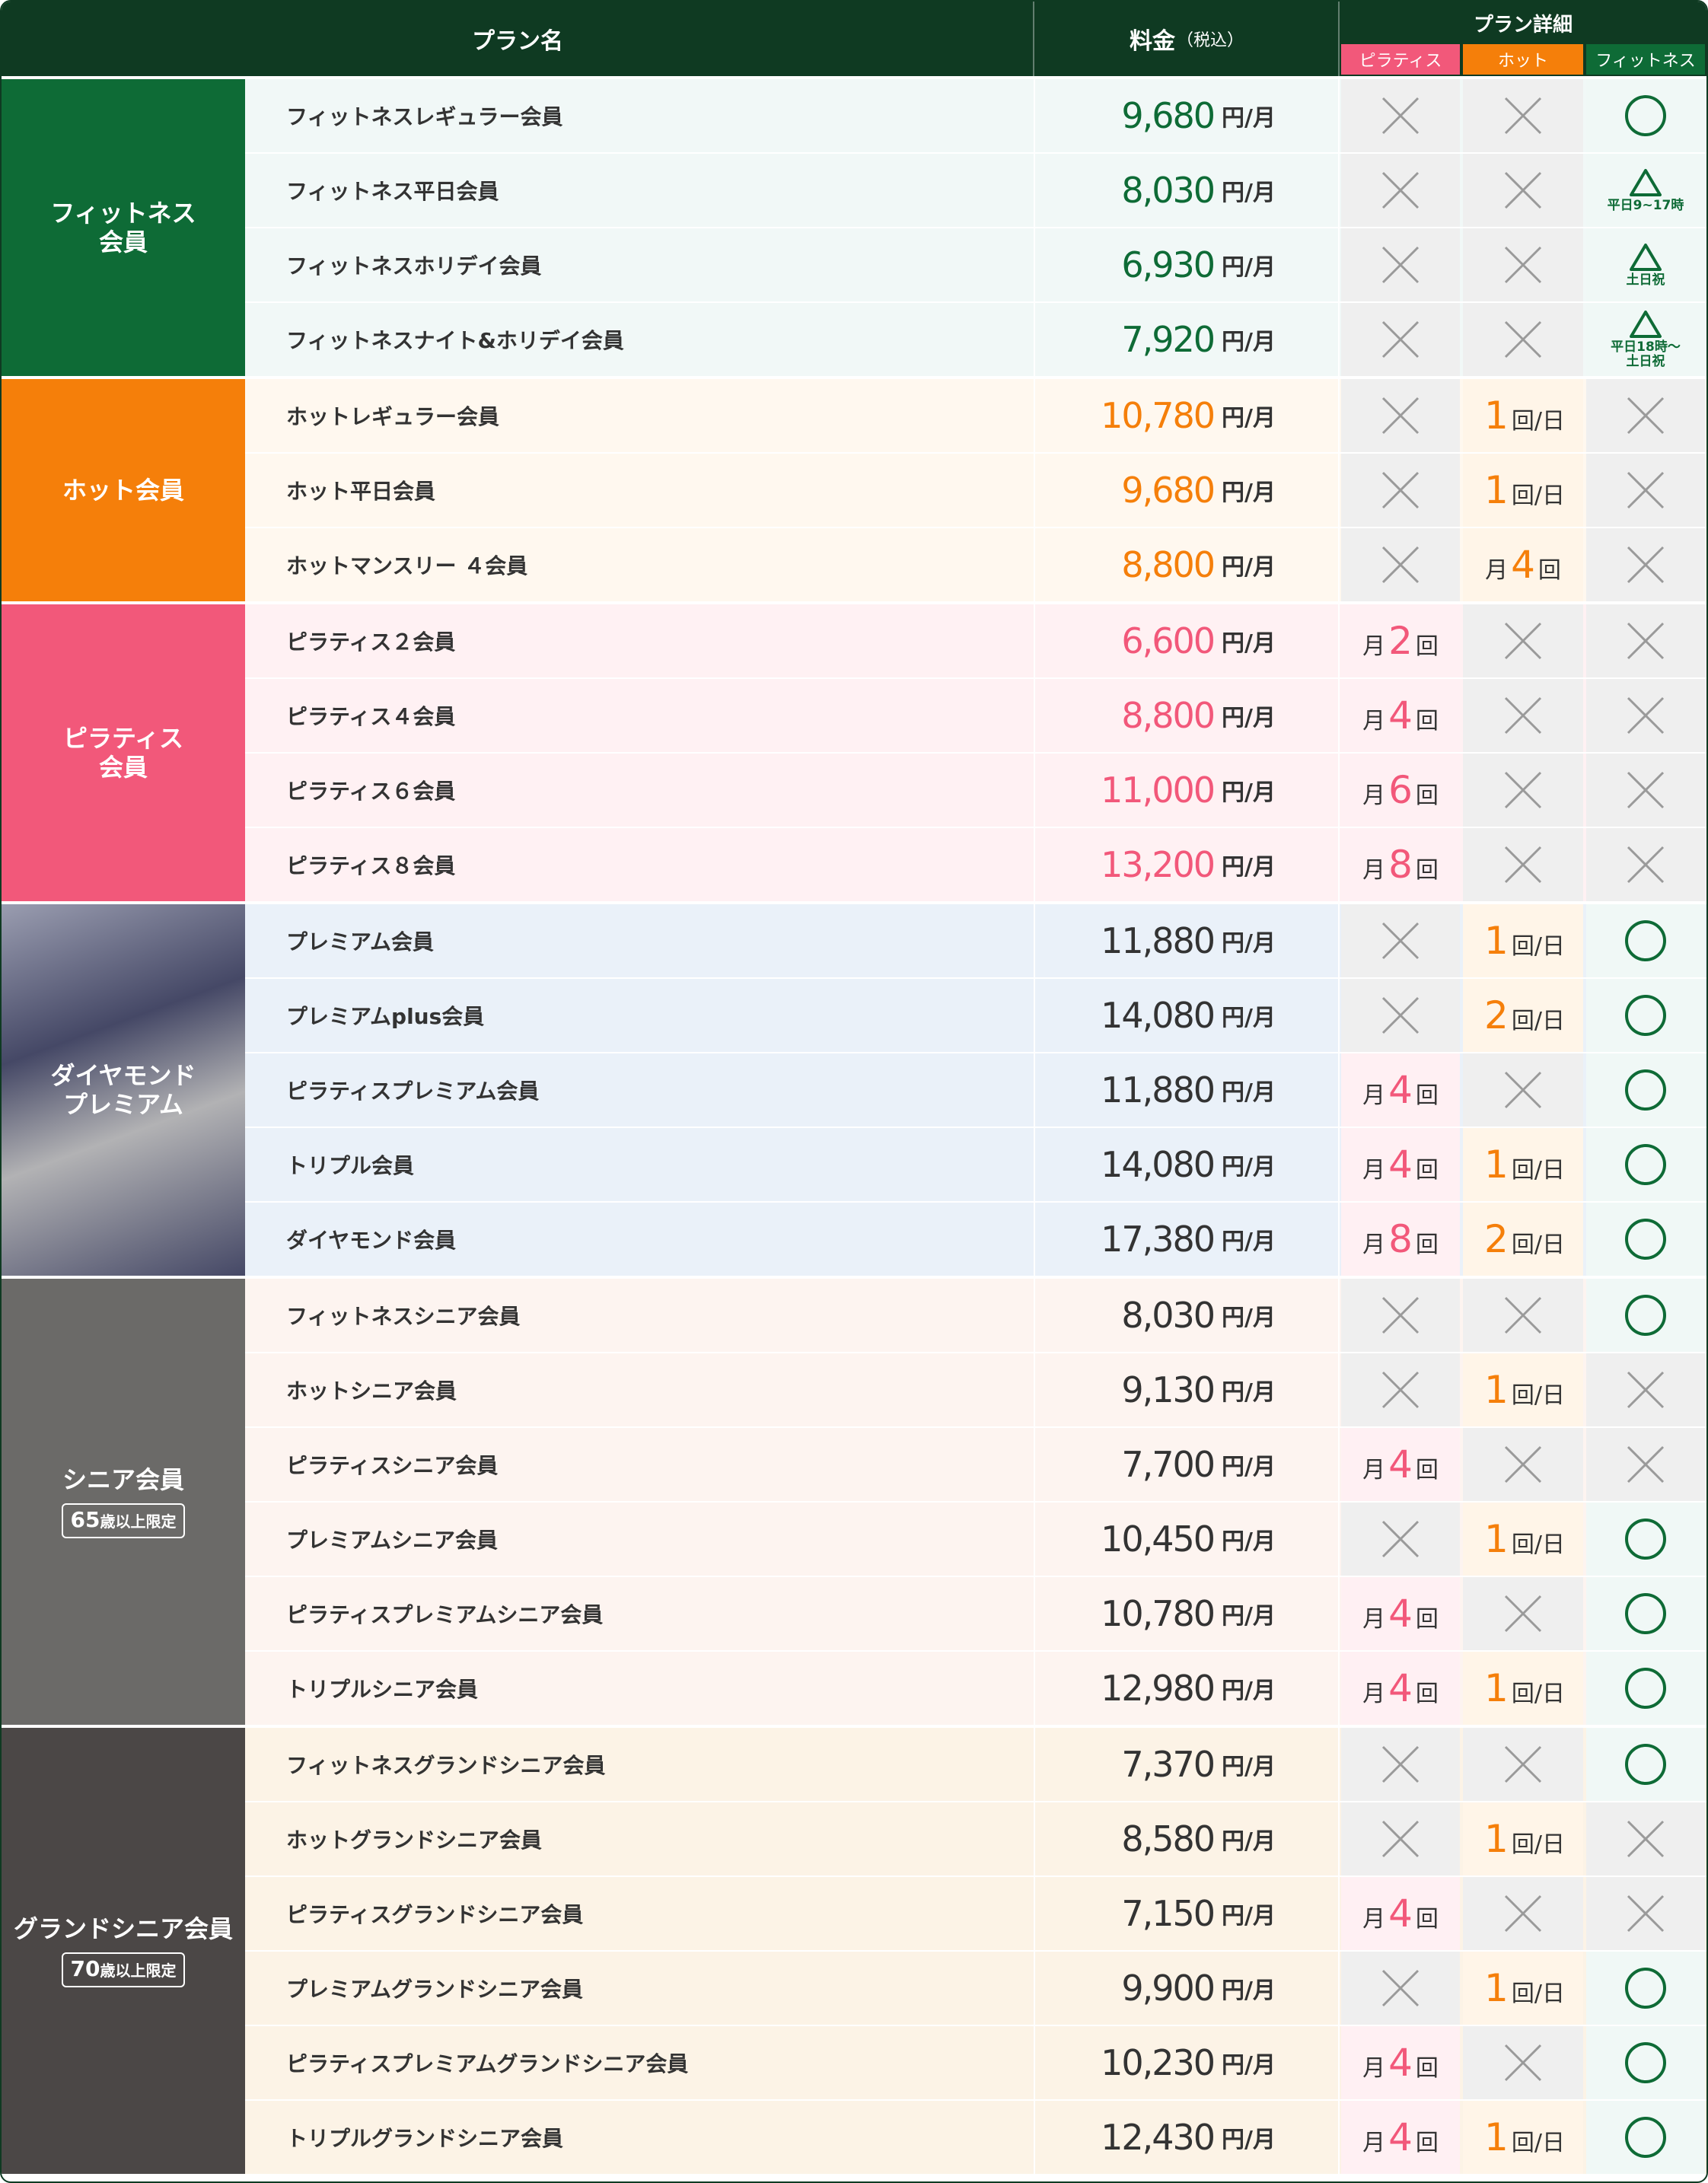 The image size is (1708, 2183). What do you see at coordinates (975, 1015) in the screenshot?
I see `plan-row: プレミアムplus会員 14,080 円/月 2 回/日` at bounding box center [975, 1015].